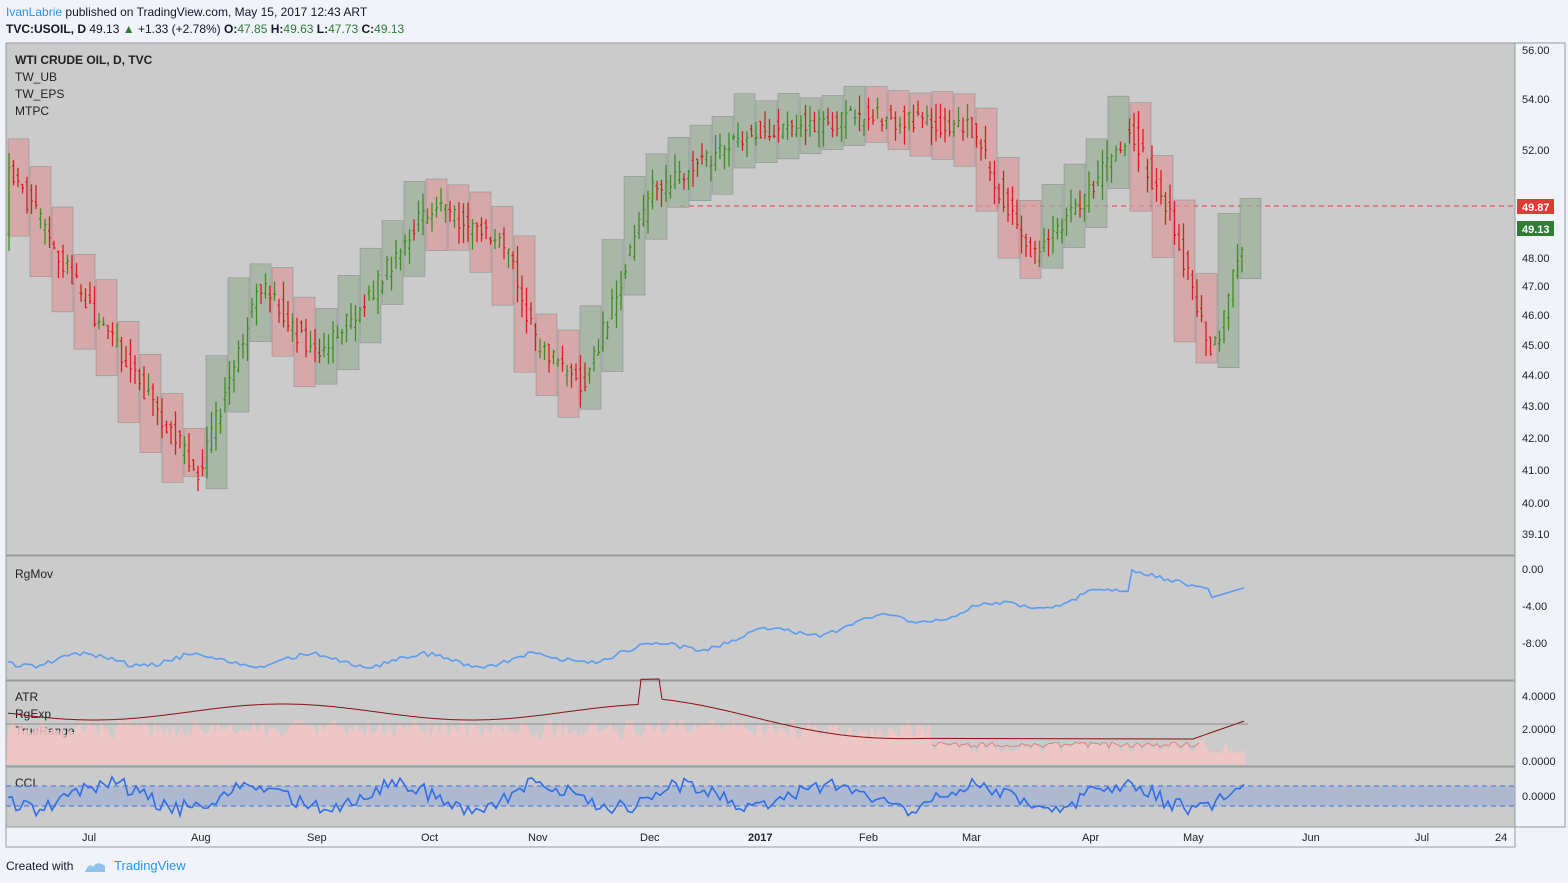 This screenshot has height=883, width=1568. I want to click on rgmov-tick: -8.00, so click(1534, 644).